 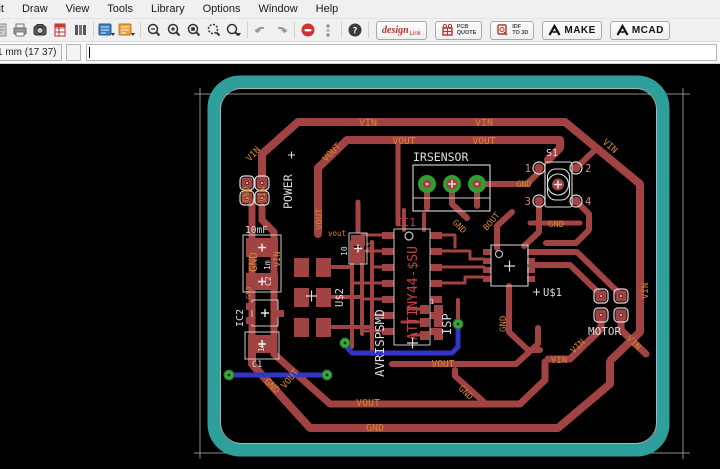 I want to click on menu-options: Options, so click(x=222, y=9).